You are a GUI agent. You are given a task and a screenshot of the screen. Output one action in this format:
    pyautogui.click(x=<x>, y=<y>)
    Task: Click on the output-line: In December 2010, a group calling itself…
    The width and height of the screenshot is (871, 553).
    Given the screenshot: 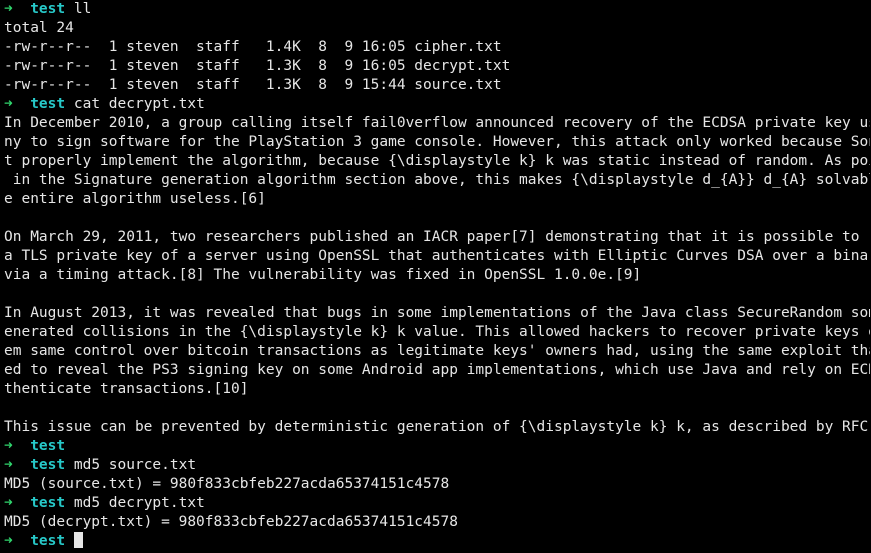 What is the action you would take?
    pyautogui.click(x=437, y=123)
    